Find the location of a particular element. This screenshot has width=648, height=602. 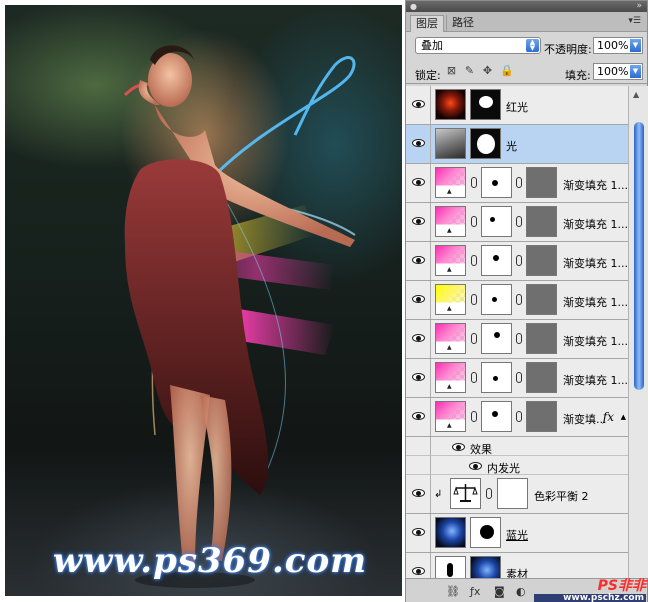

layer-row-red-light: 红光 is located at coordinates (517, 105).